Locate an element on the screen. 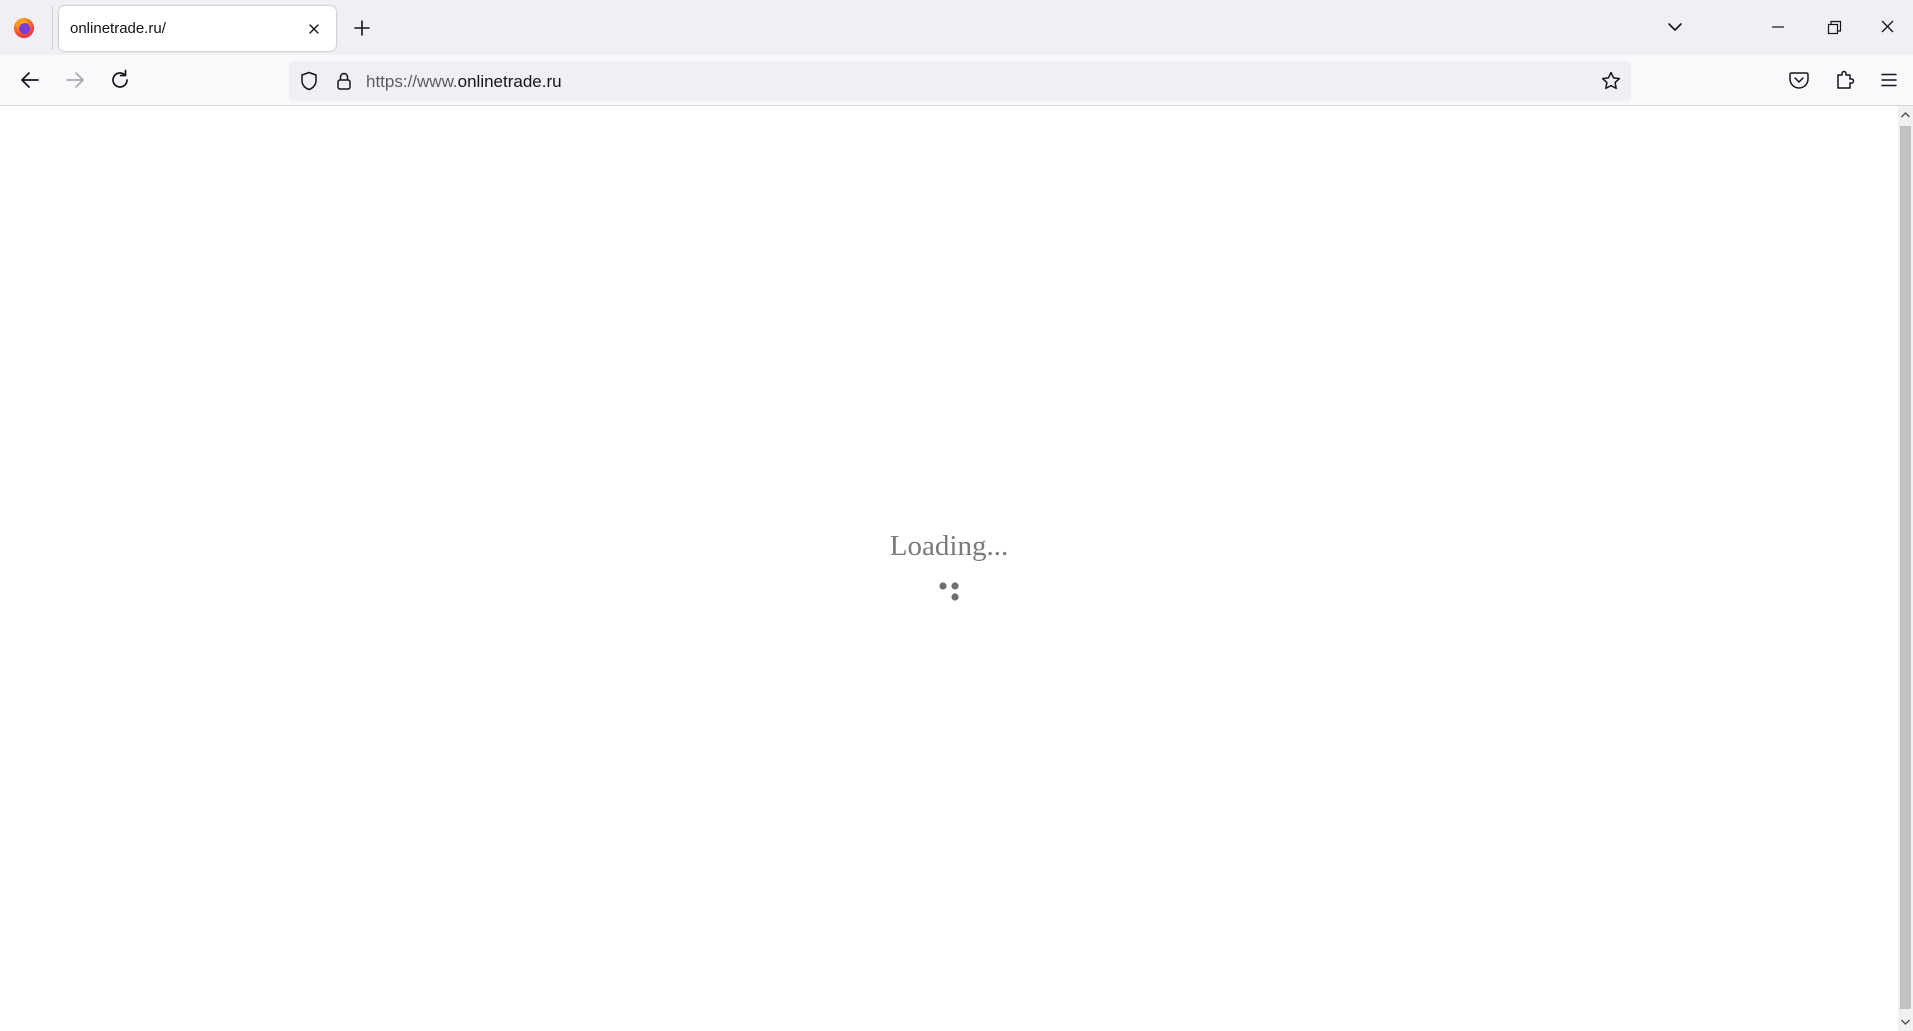 This screenshot has width=1913, height=1031. extensions-icon is located at coordinates (1846, 79).